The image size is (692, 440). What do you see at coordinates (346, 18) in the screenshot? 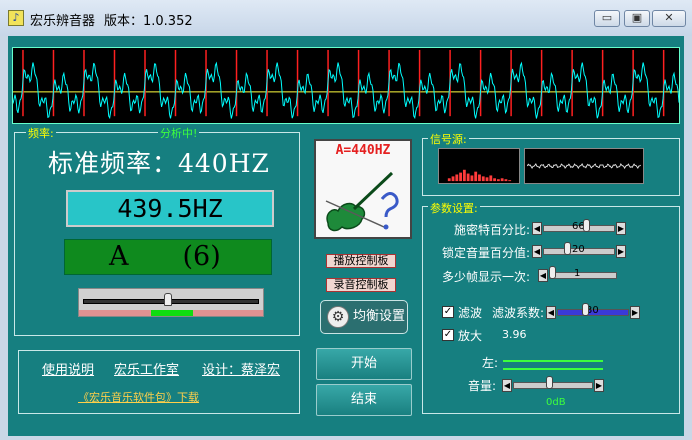
I see `title-bar: ♪ 宏乐辨音器 版本：1.0.352 ▭ ▣ ✕` at bounding box center [346, 18].